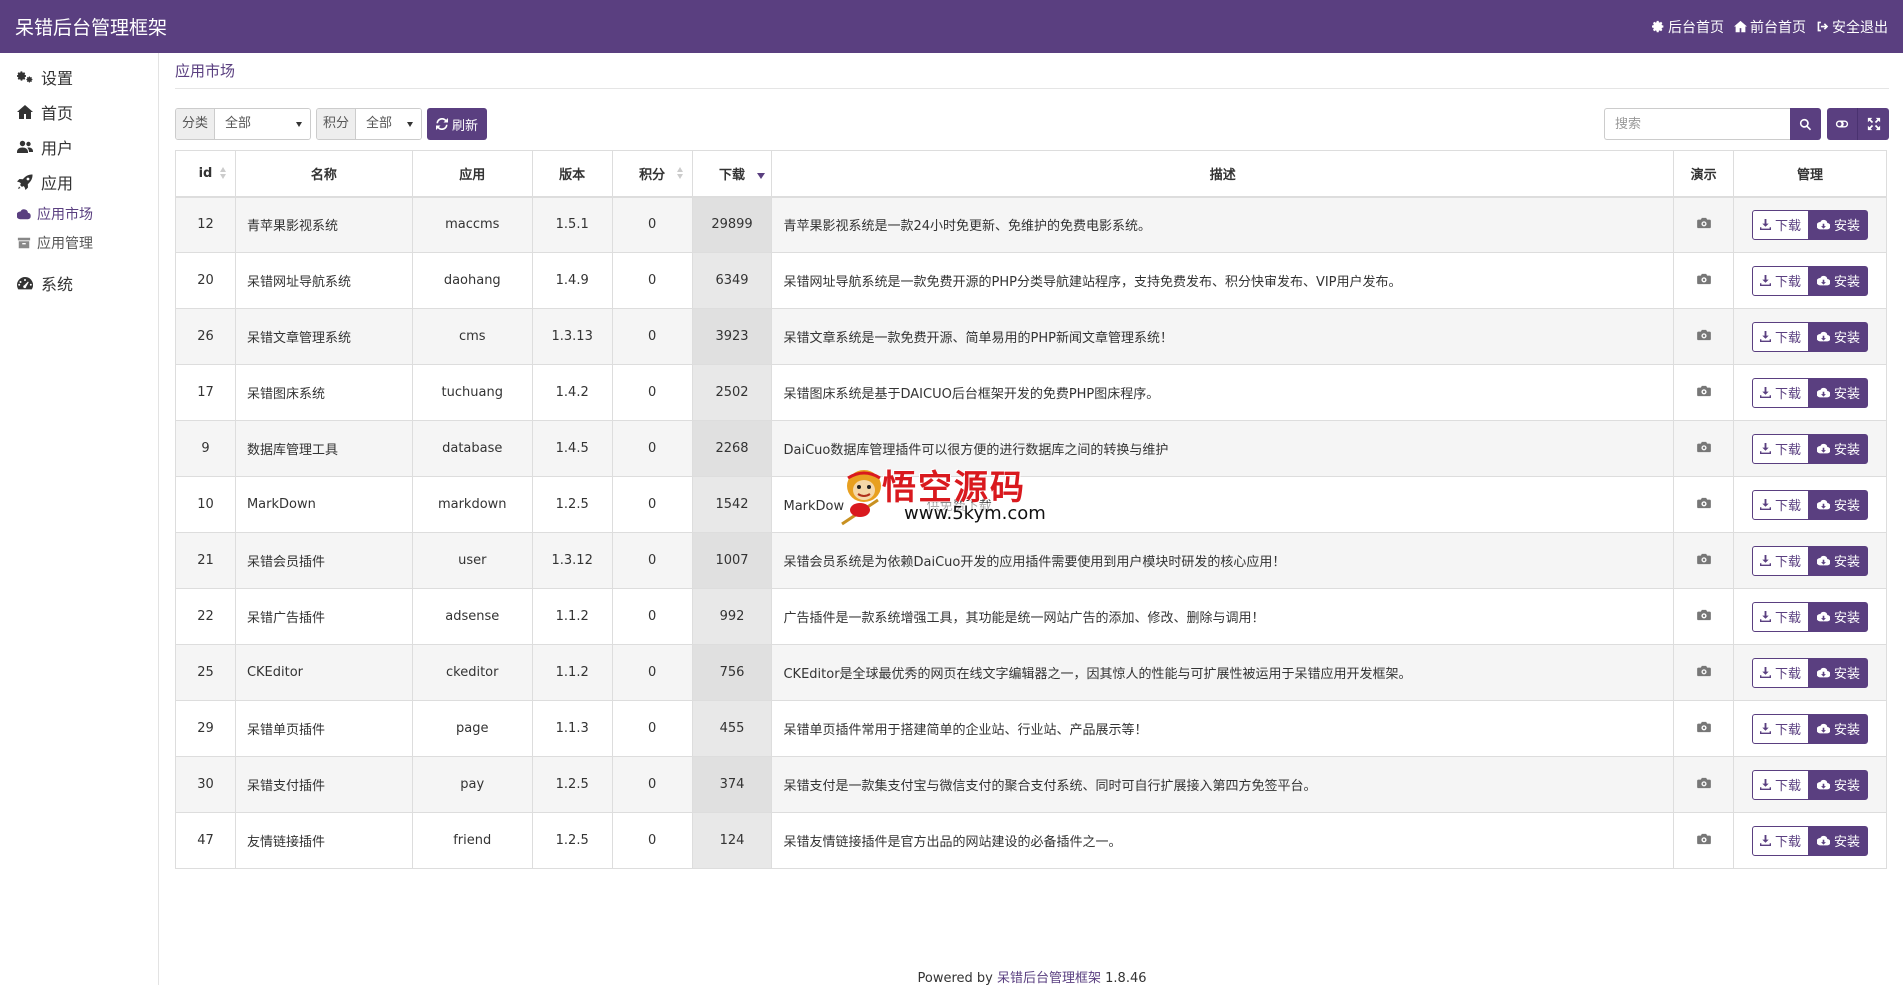  What do you see at coordinates (79, 76) in the screenshot?
I see `sidebar-item-settings: 设置` at bounding box center [79, 76].